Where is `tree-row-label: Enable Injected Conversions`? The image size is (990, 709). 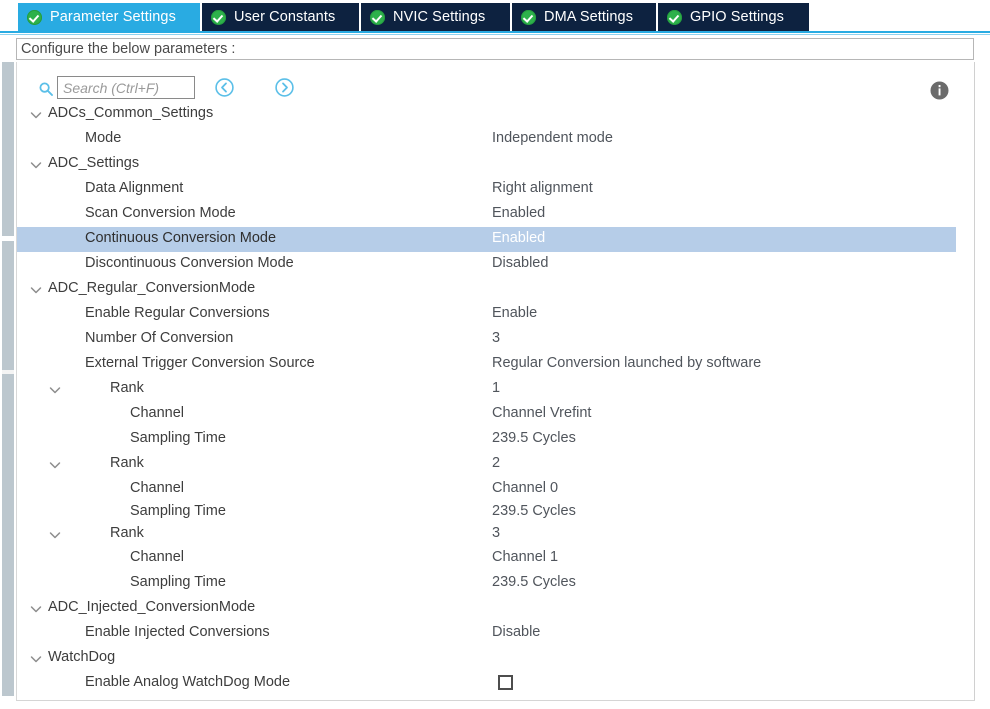
tree-row-label: Enable Injected Conversions is located at coordinates (177, 632).